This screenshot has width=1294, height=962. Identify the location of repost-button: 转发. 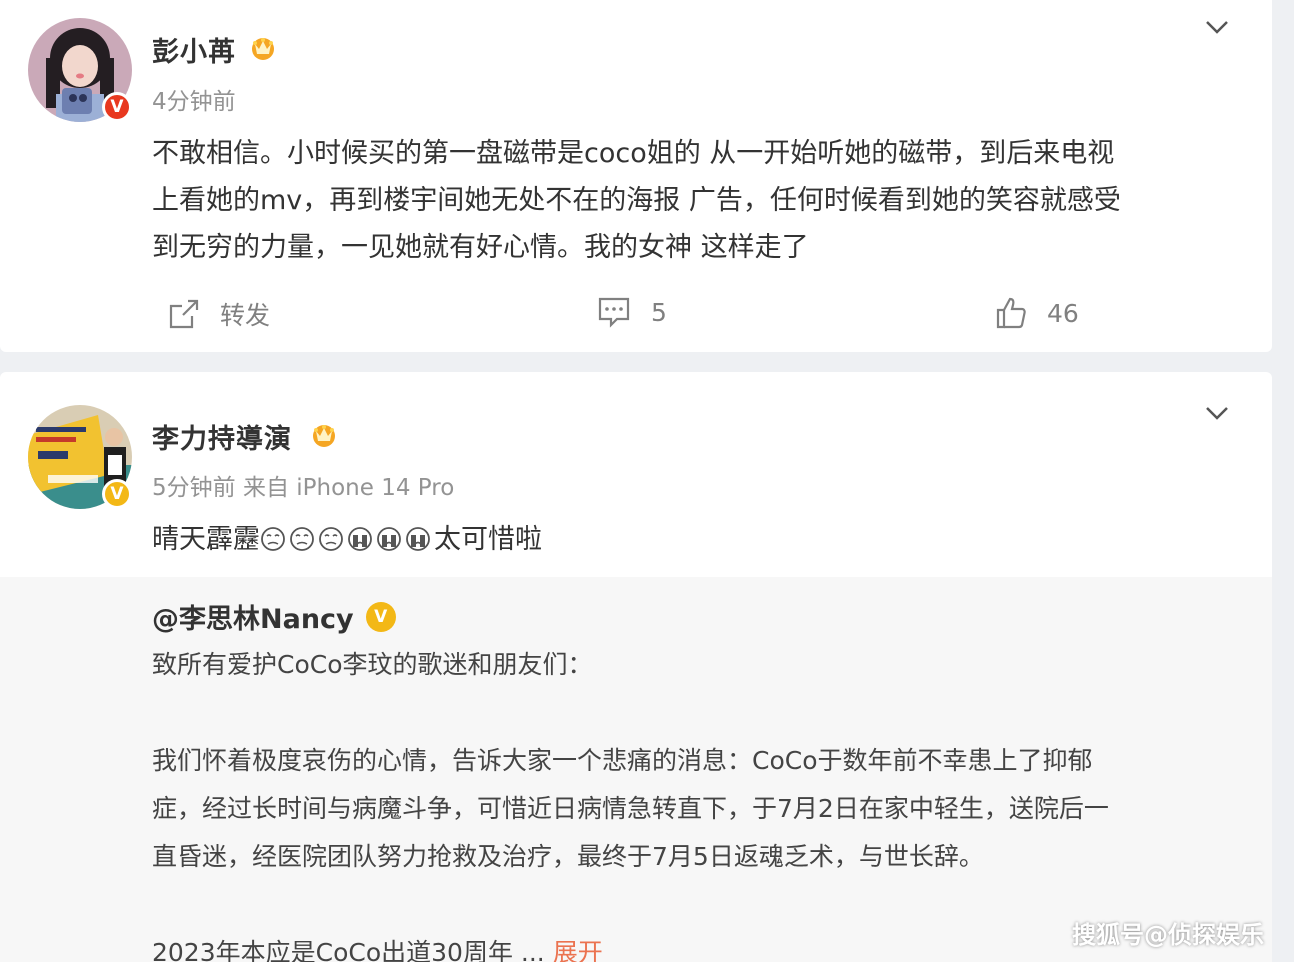
(219, 314).